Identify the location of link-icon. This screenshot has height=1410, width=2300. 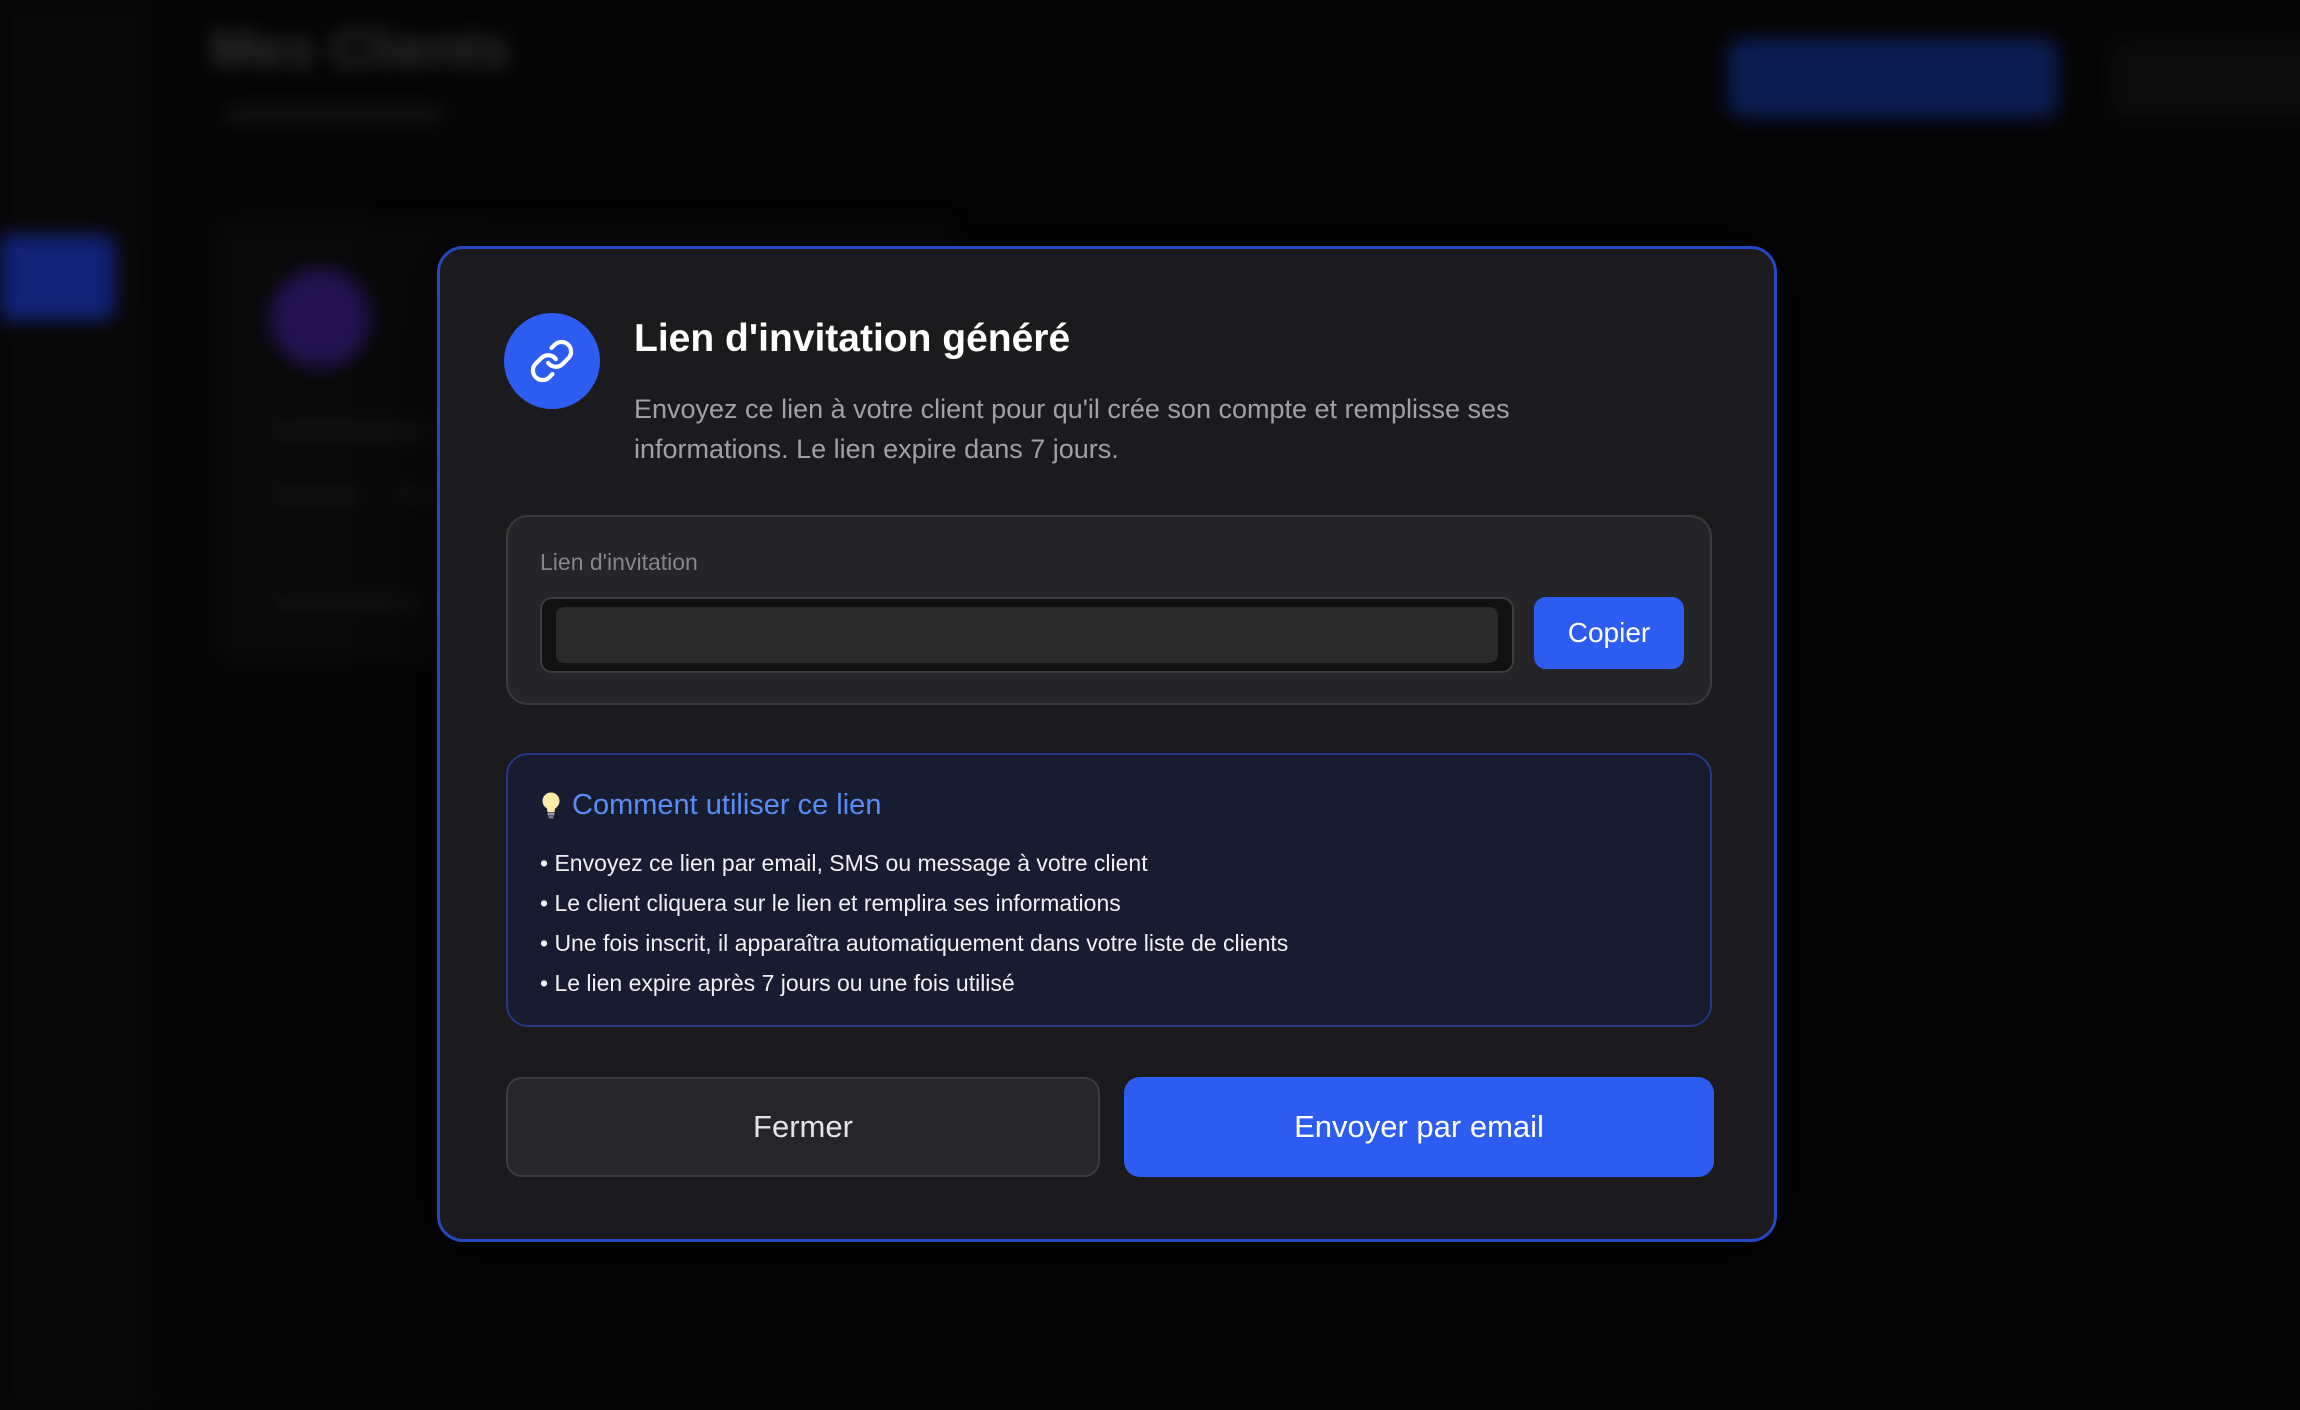
(552, 361).